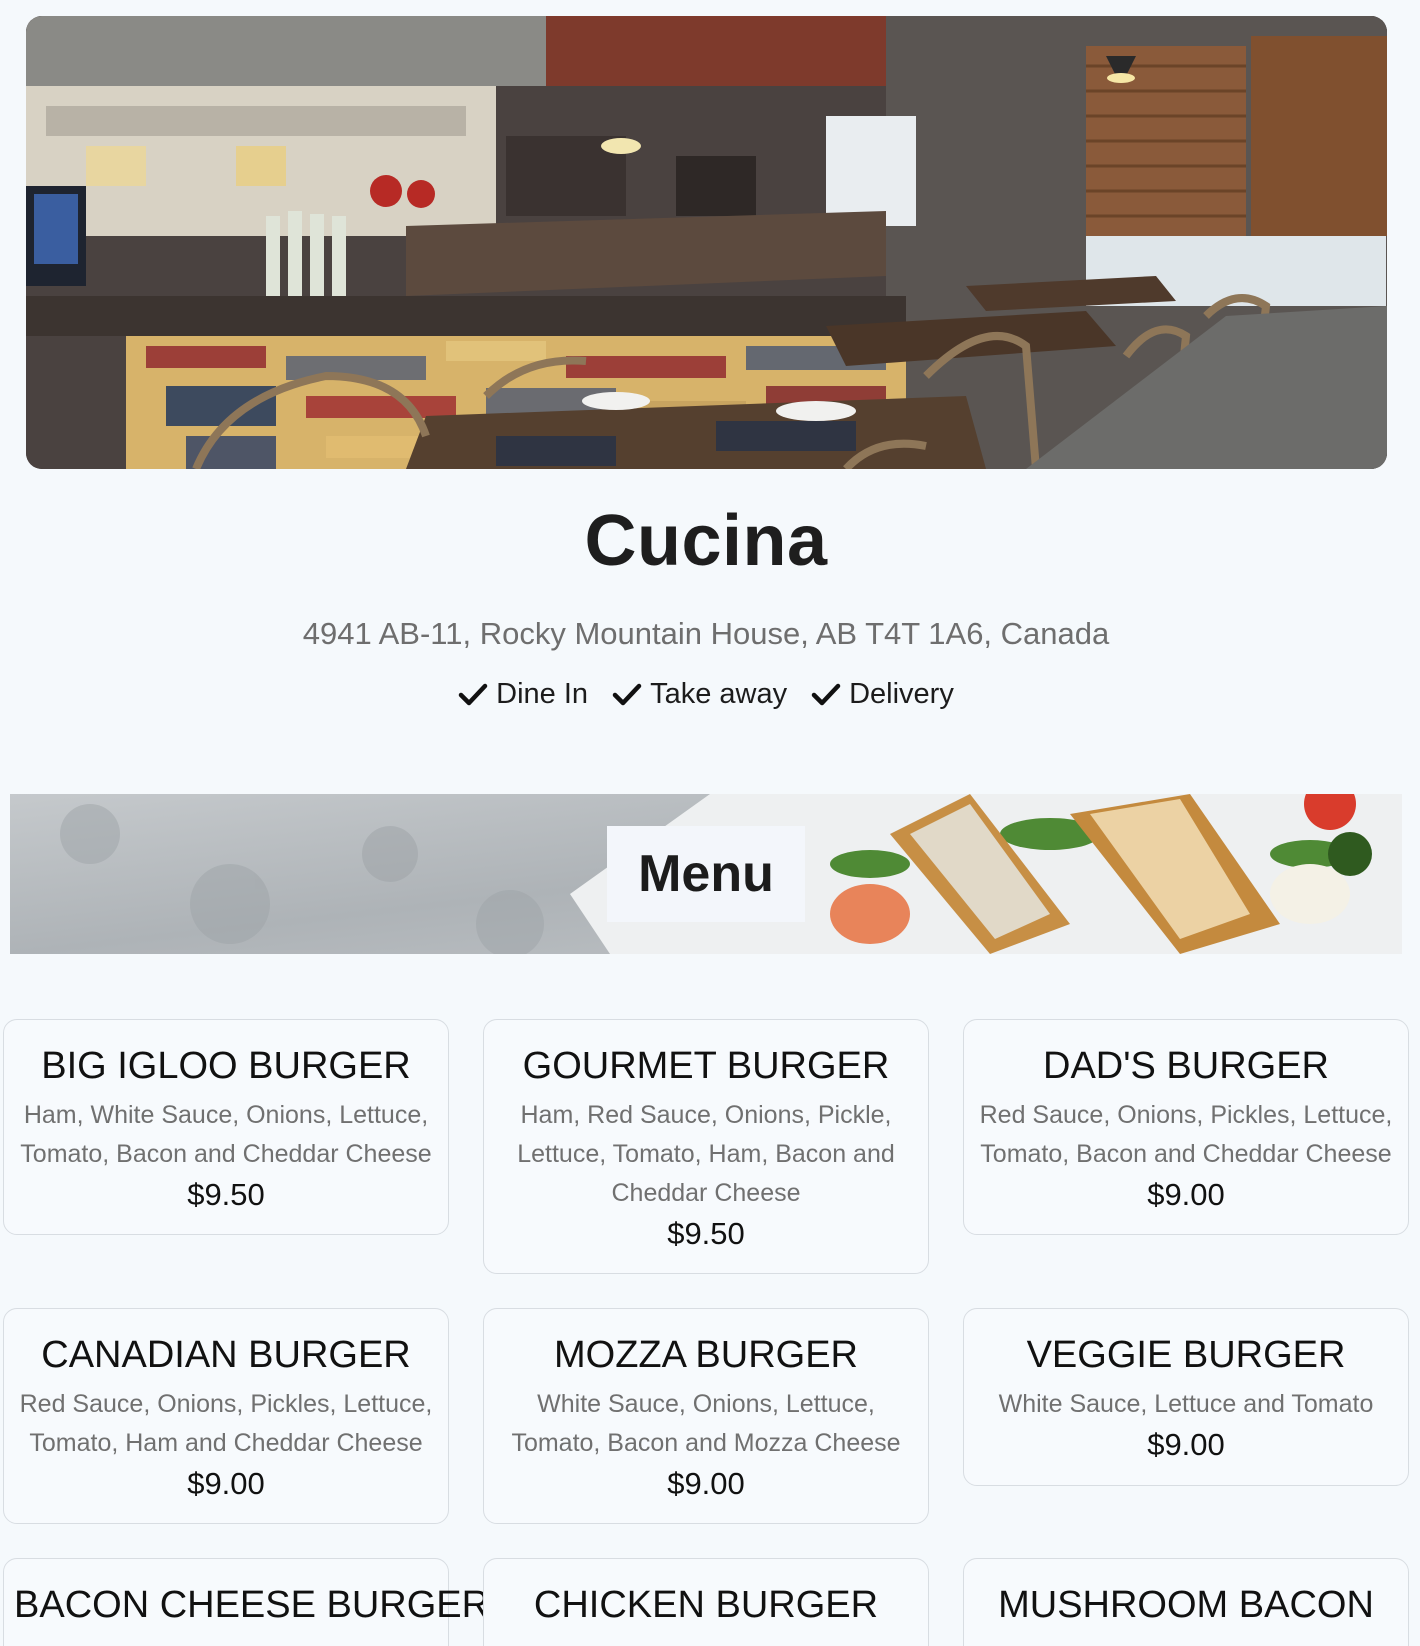 The height and width of the screenshot is (1646, 1420). I want to click on restaurant-name: Cucina, so click(706, 541).